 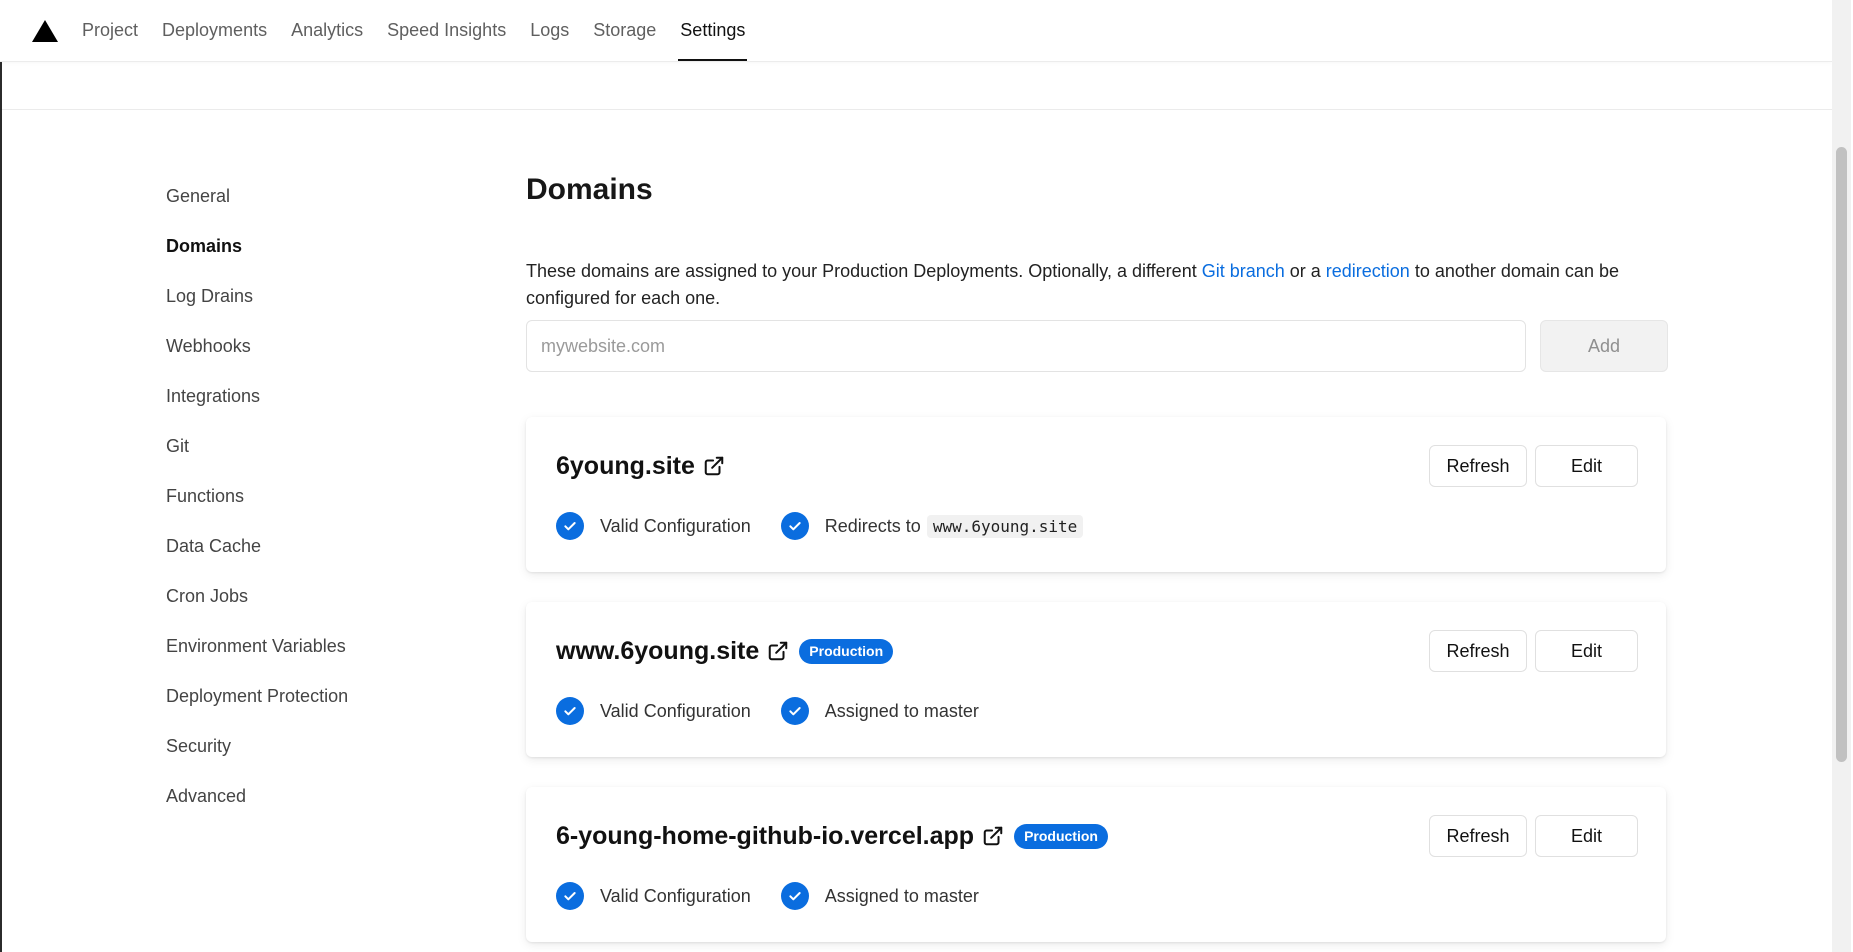 I want to click on scrollbar, so click(x=1841, y=476).